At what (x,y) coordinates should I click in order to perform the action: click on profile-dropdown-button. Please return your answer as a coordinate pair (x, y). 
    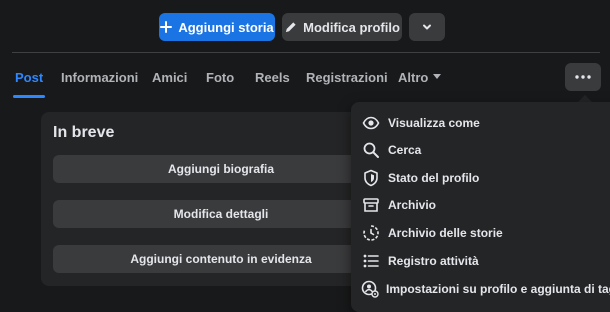
    Looking at the image, I should click on (427, 27).